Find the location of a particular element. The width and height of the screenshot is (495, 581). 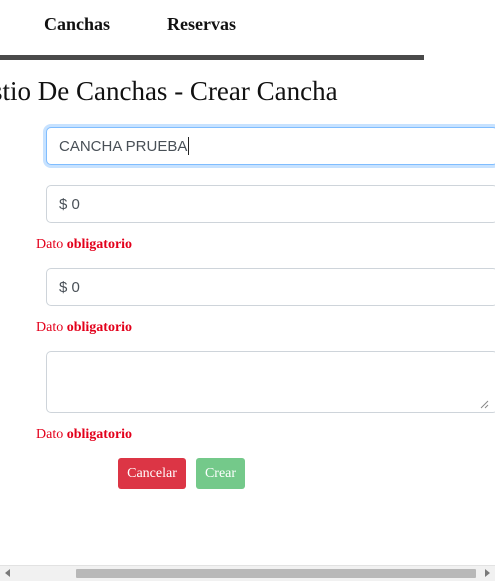

description-error-message: Dato obligatorio is located at coordinates (84, 434).